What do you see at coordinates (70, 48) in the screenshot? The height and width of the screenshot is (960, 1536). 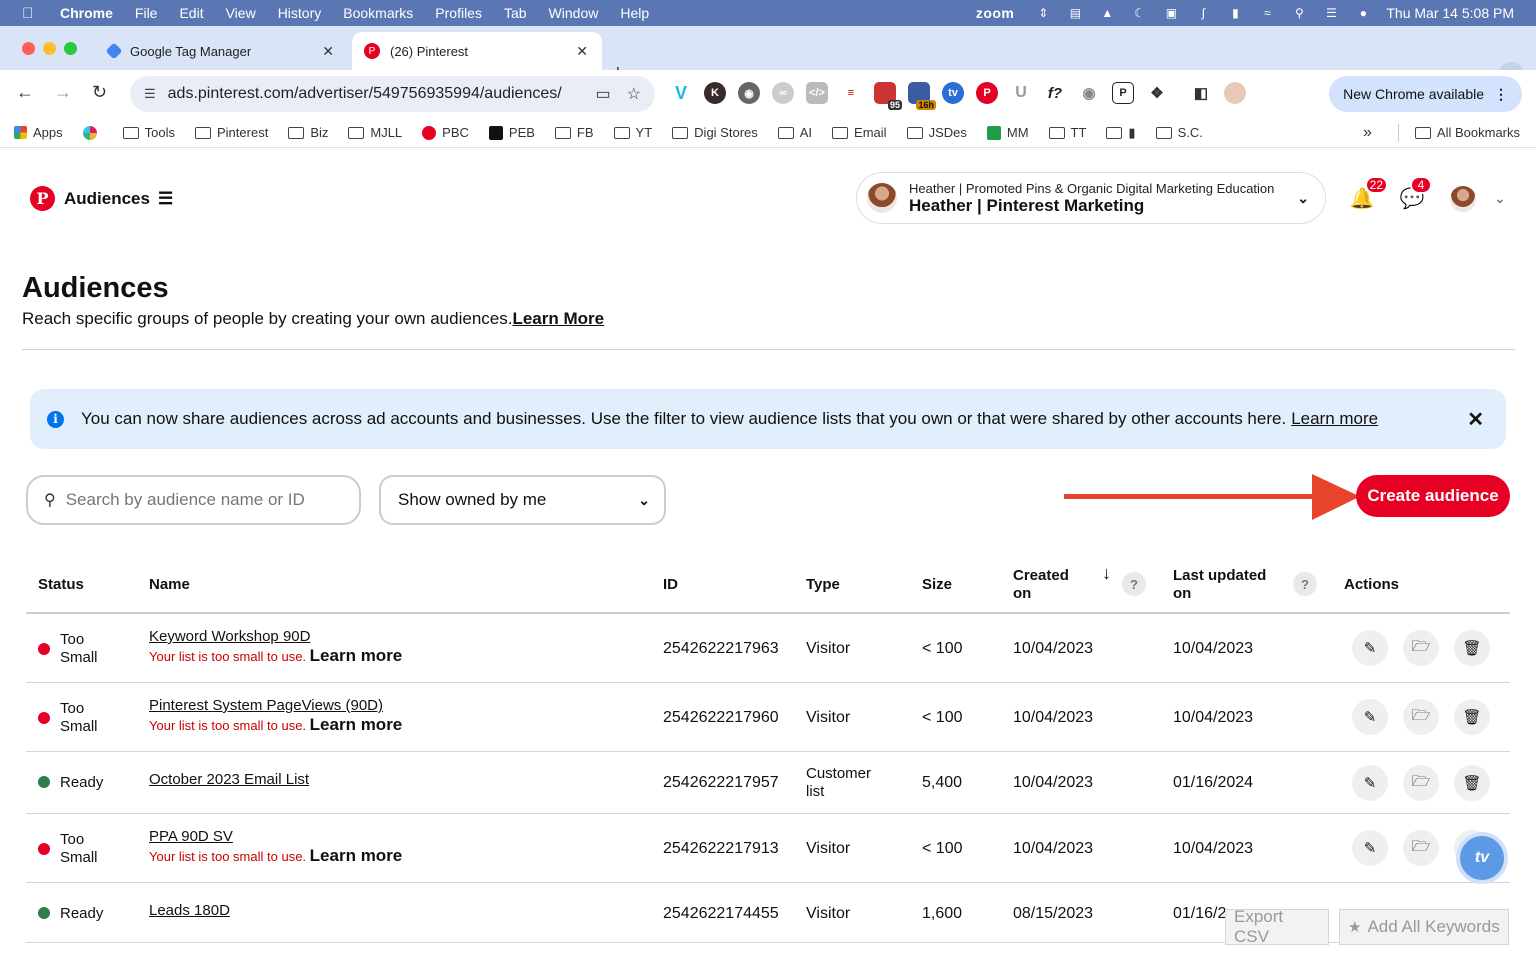 I see `zoom-window-button` at bounding box center [70, 48].